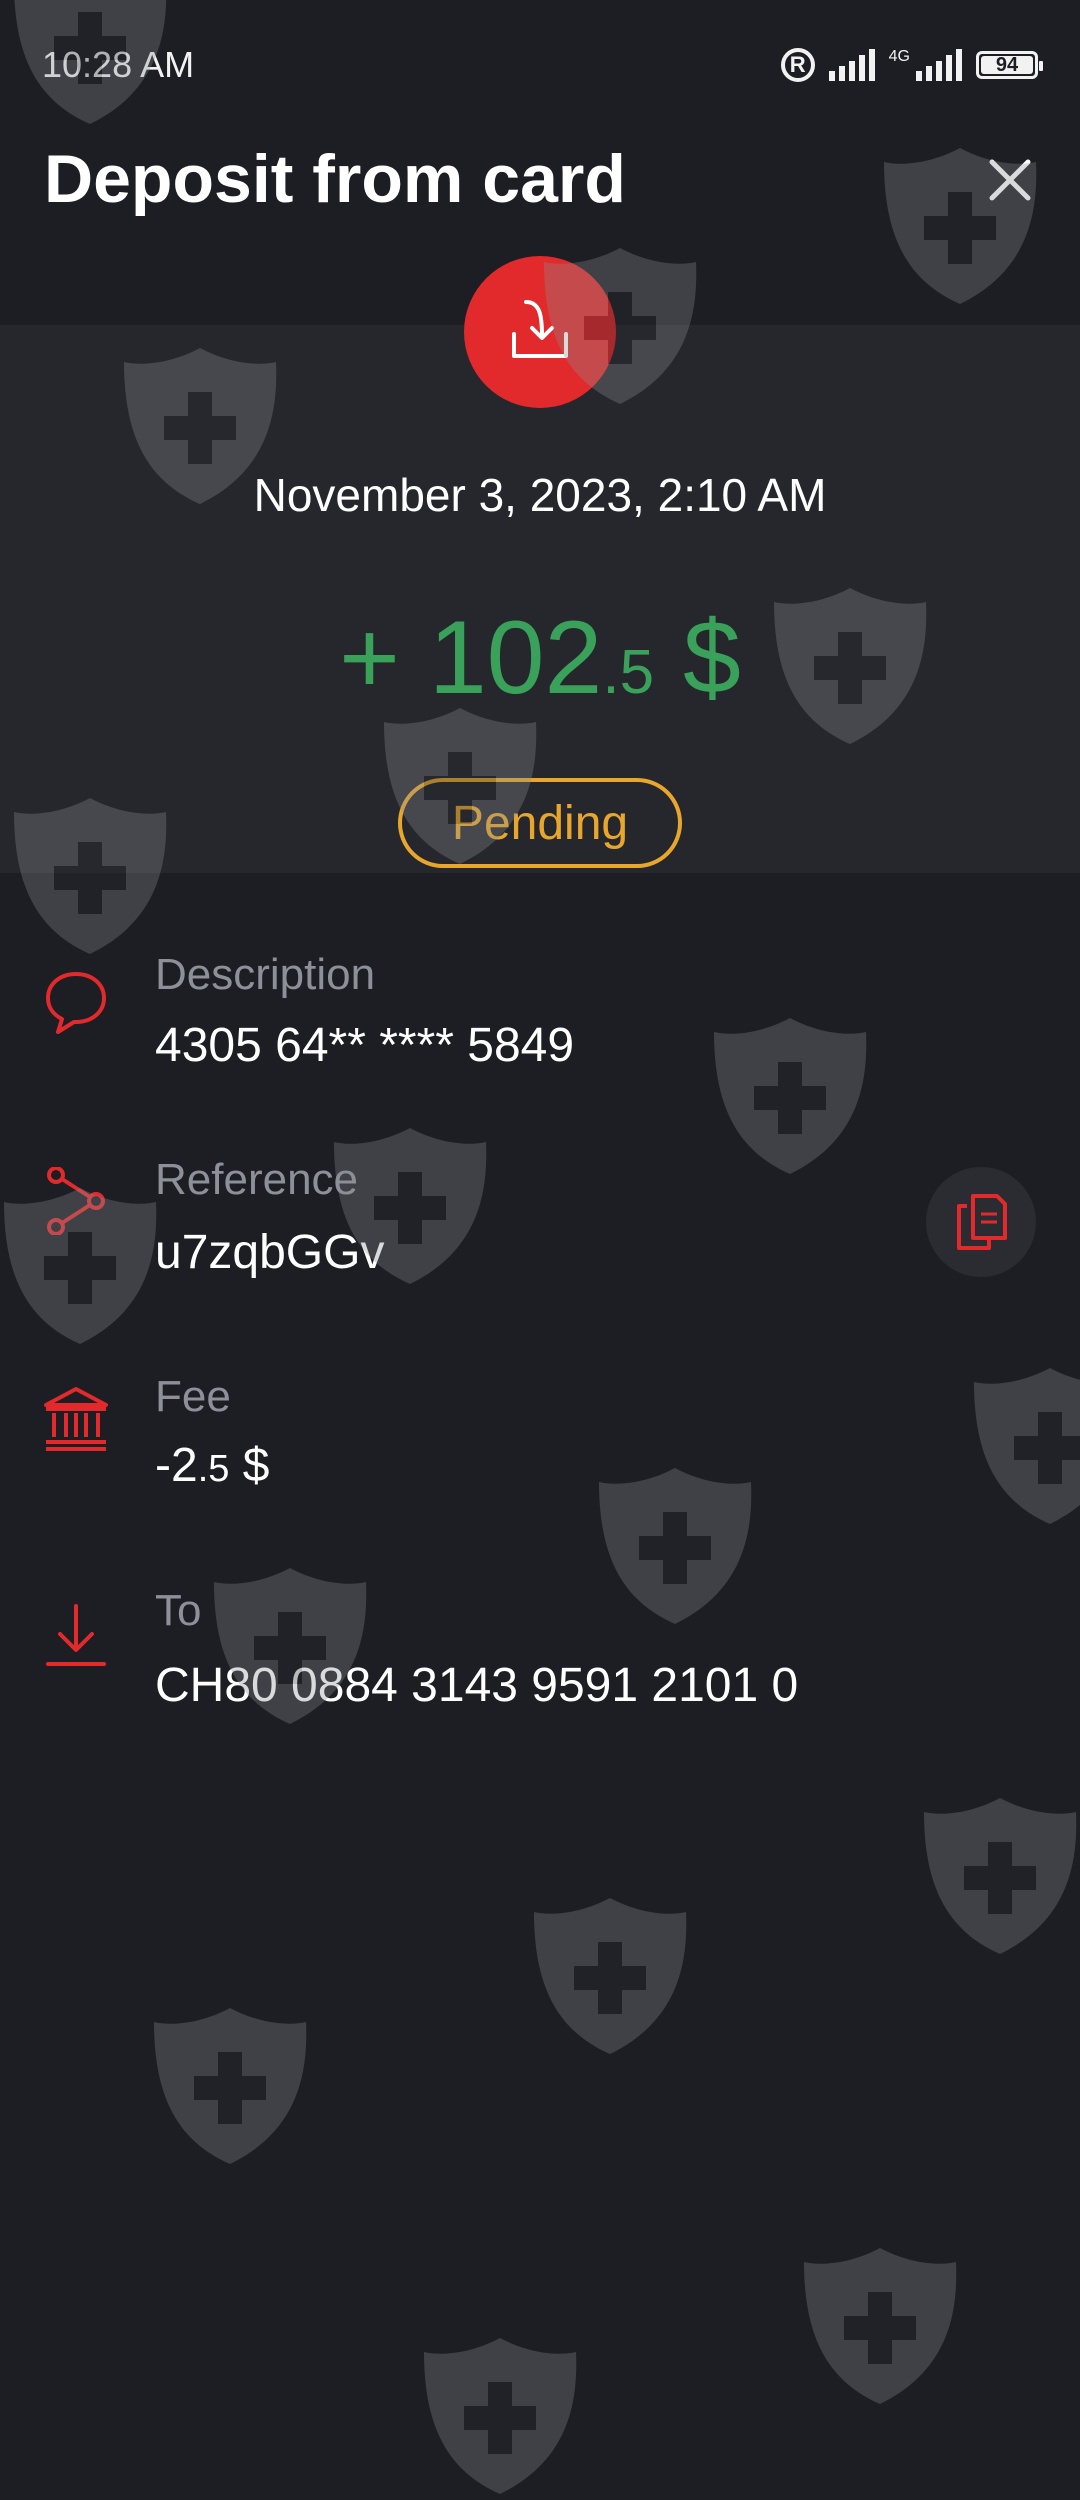 This screenshot has width=1080, height=2500. I want to click on arrow-down-icon, so click(76, 1635).